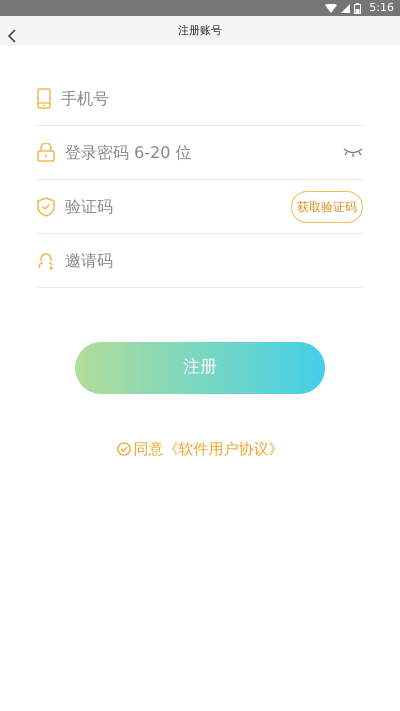 This screenshot has width=400, height=711. What do you see at coordinates (214, 260) in the screenshot?
I see `invite-field: 邀请码` at bounding box center [214, 260].